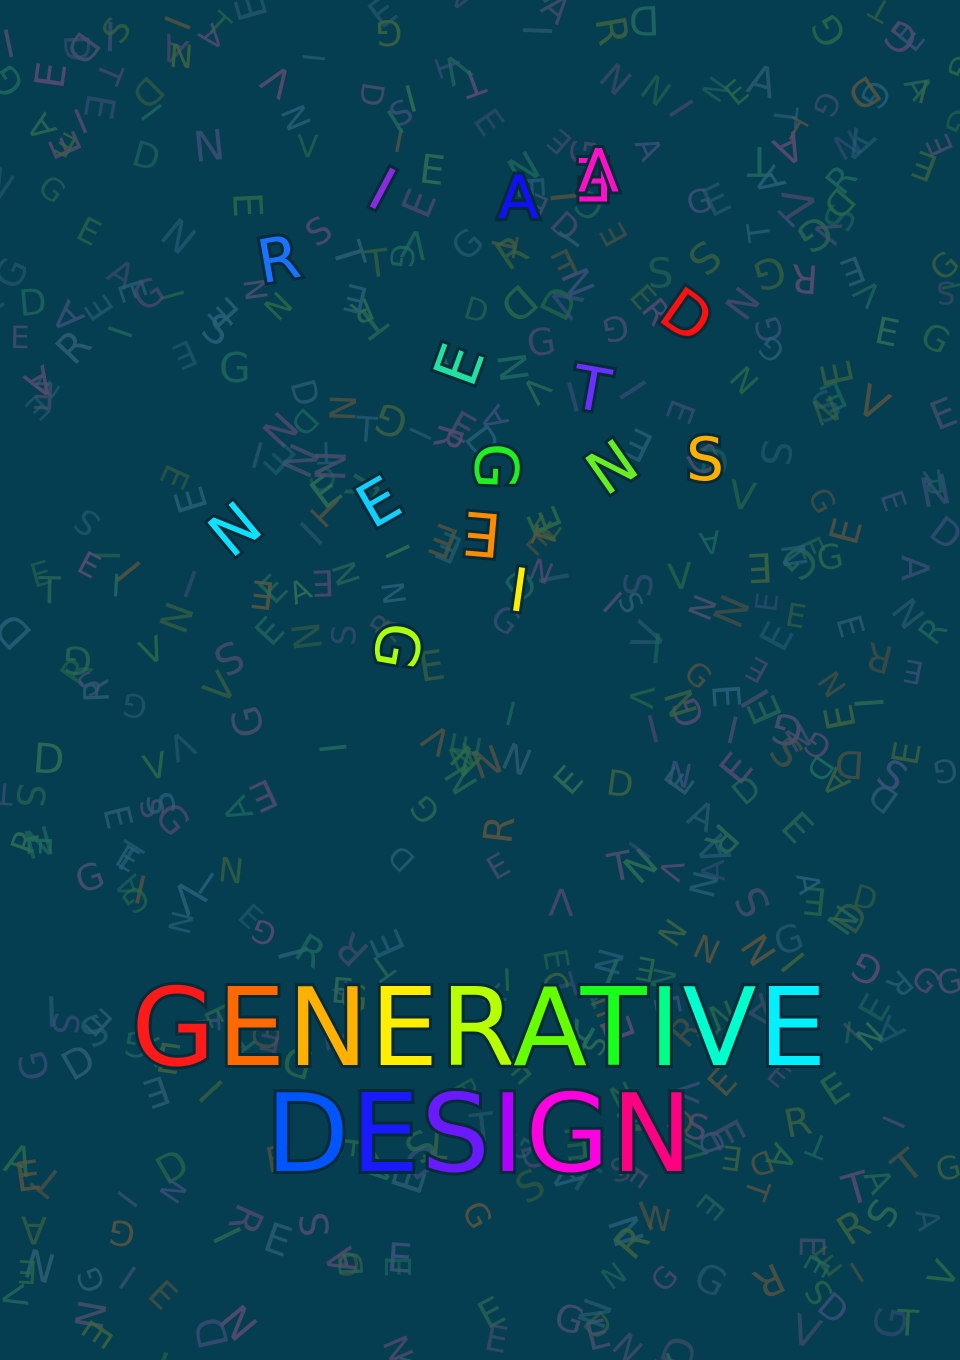  What do you see at coordinates (705, 460) in the screenshot?
I see `cluster-letter: S` at bounding box center [705, 460].